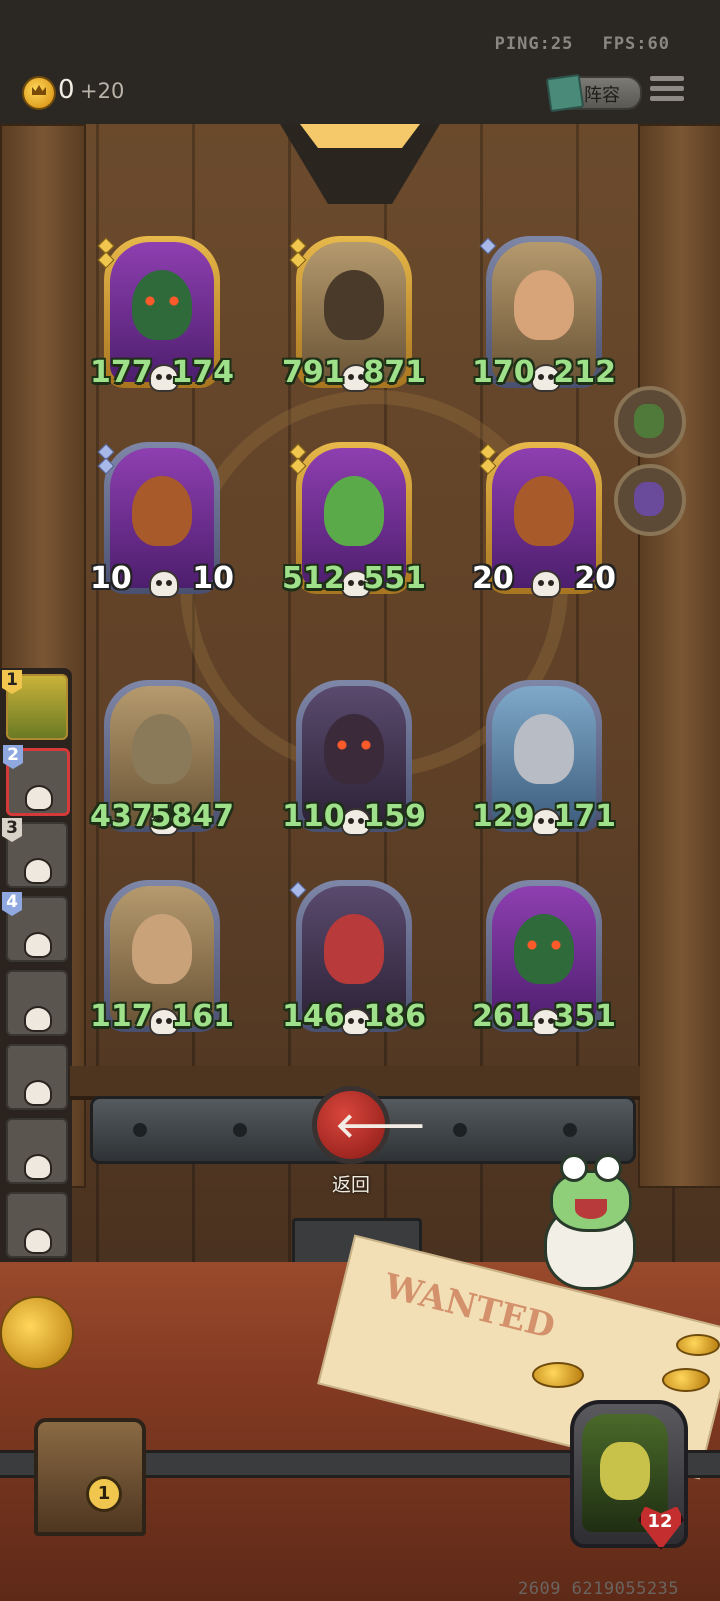 The height and width of the screenshot is (1601, 720). I want to click on top-bar: PING:25 FPS:60 0 +20 阵容, so click(360, 62).